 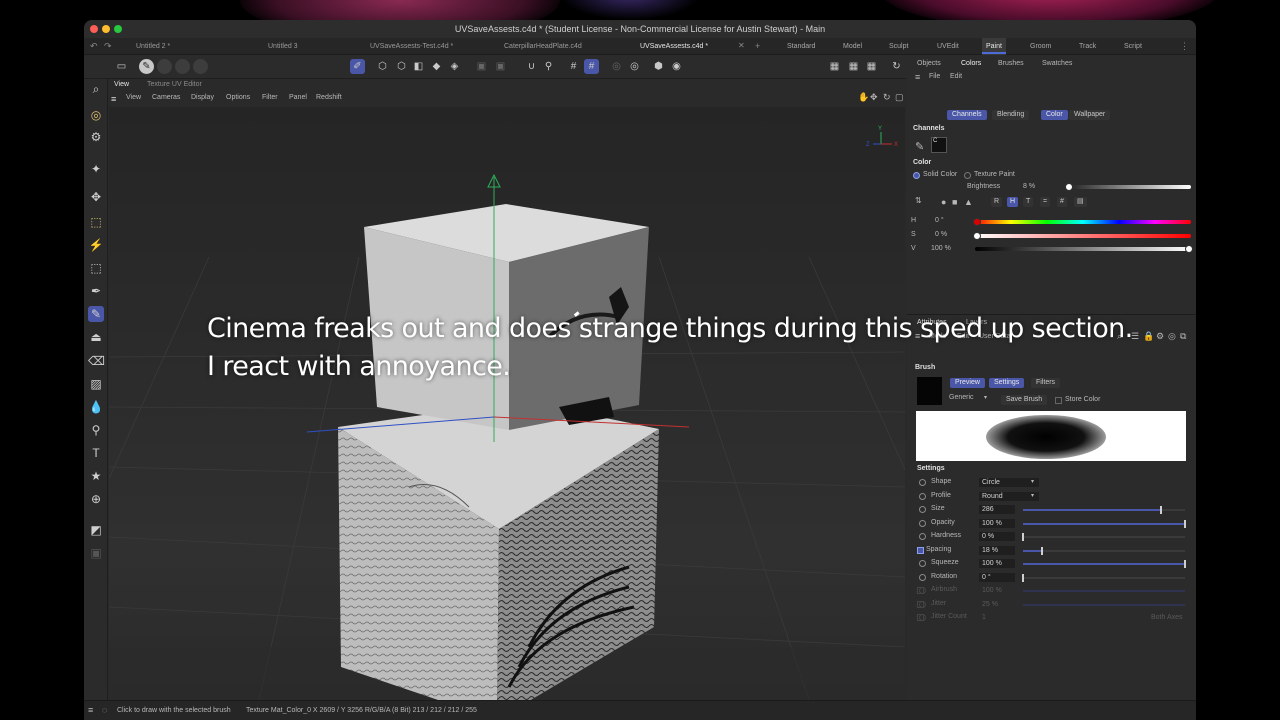 I want to click on undo-icon: ↶, so click(x=94, y=46).